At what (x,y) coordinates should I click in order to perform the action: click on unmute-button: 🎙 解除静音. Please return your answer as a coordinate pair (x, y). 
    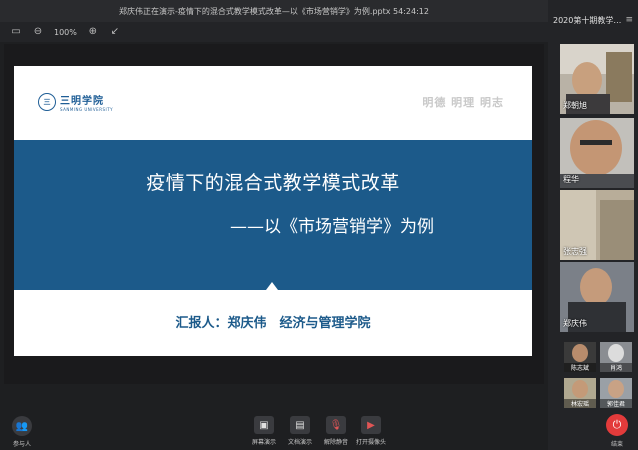
    Looking at the image, I should click on (336, 431).